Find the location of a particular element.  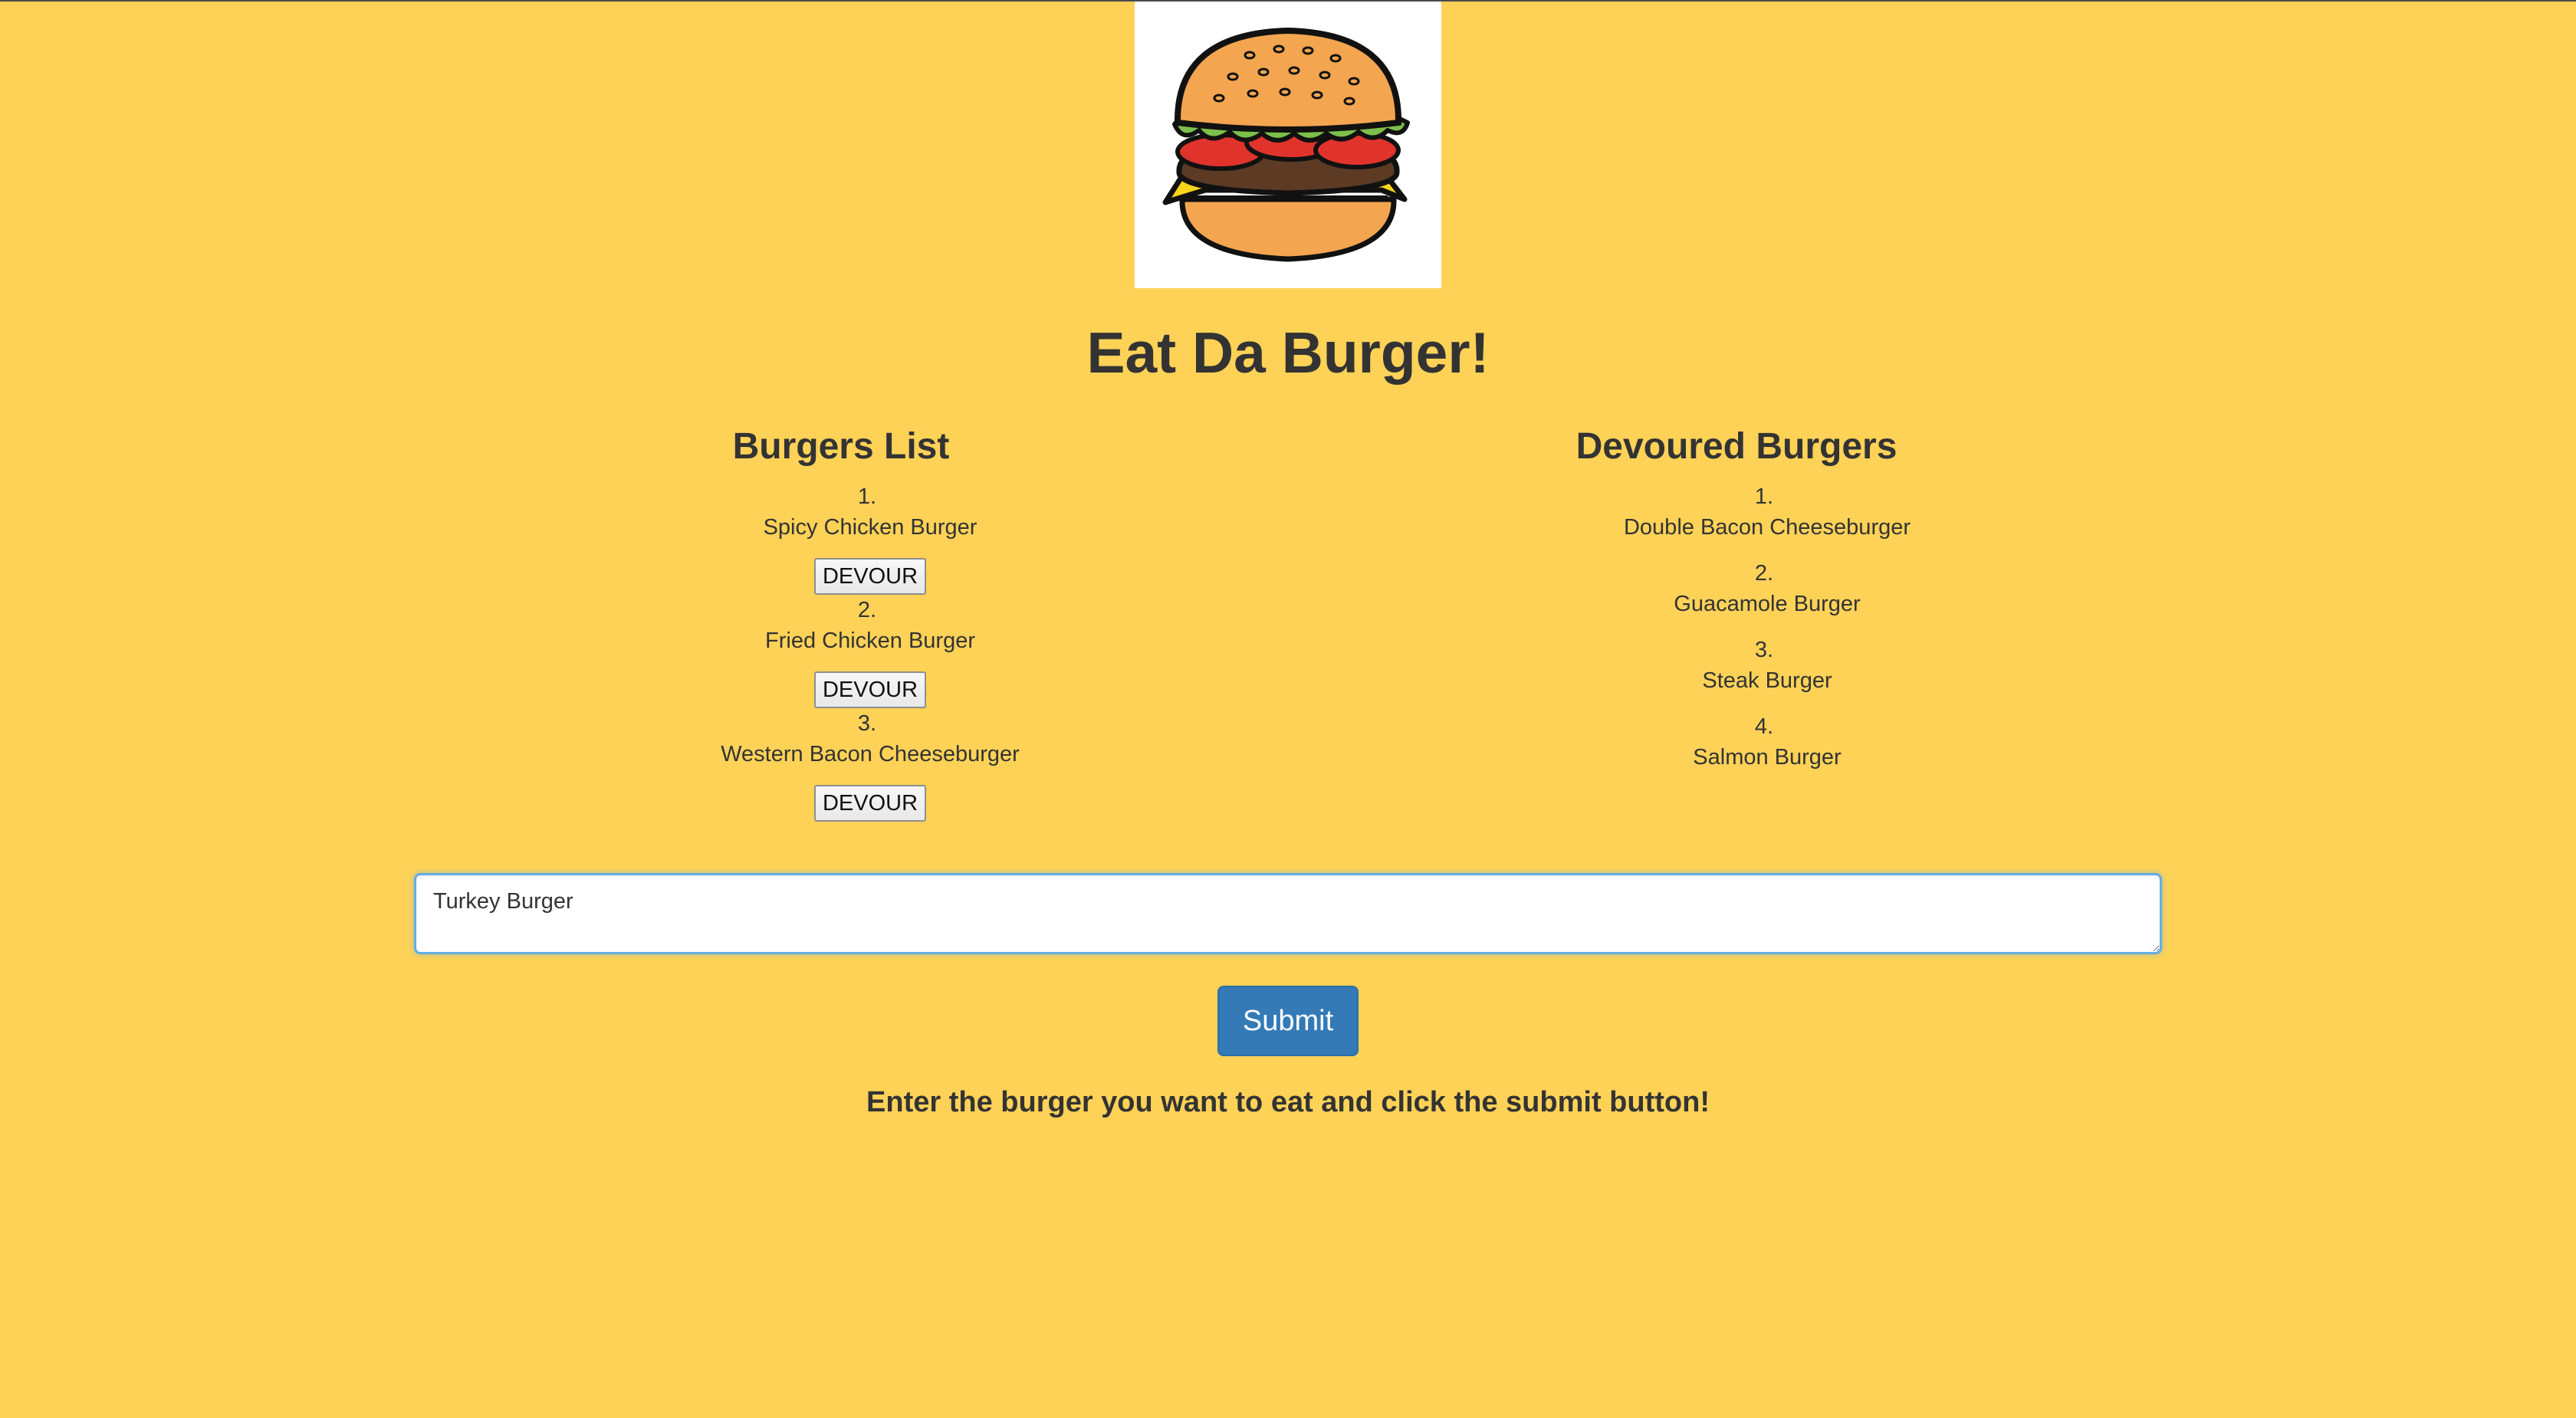

list-item: 1. Spicy Chicken Burger DEVOUR is located at coordinates (870, 538).